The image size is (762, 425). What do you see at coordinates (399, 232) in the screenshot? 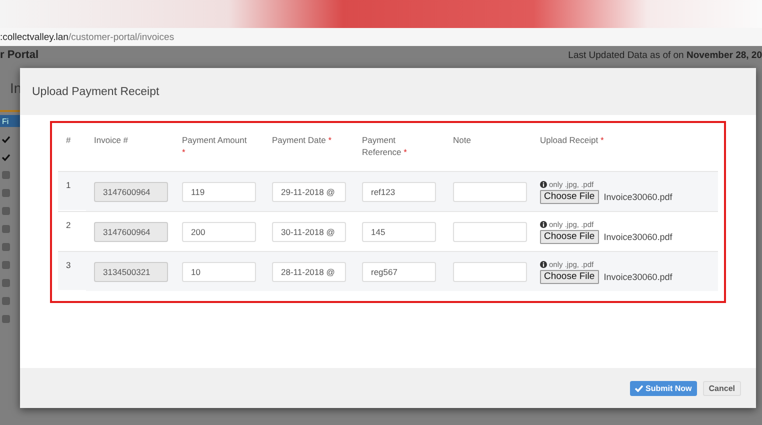
I see `reference-field: 145` at bounding box center [399, 232].